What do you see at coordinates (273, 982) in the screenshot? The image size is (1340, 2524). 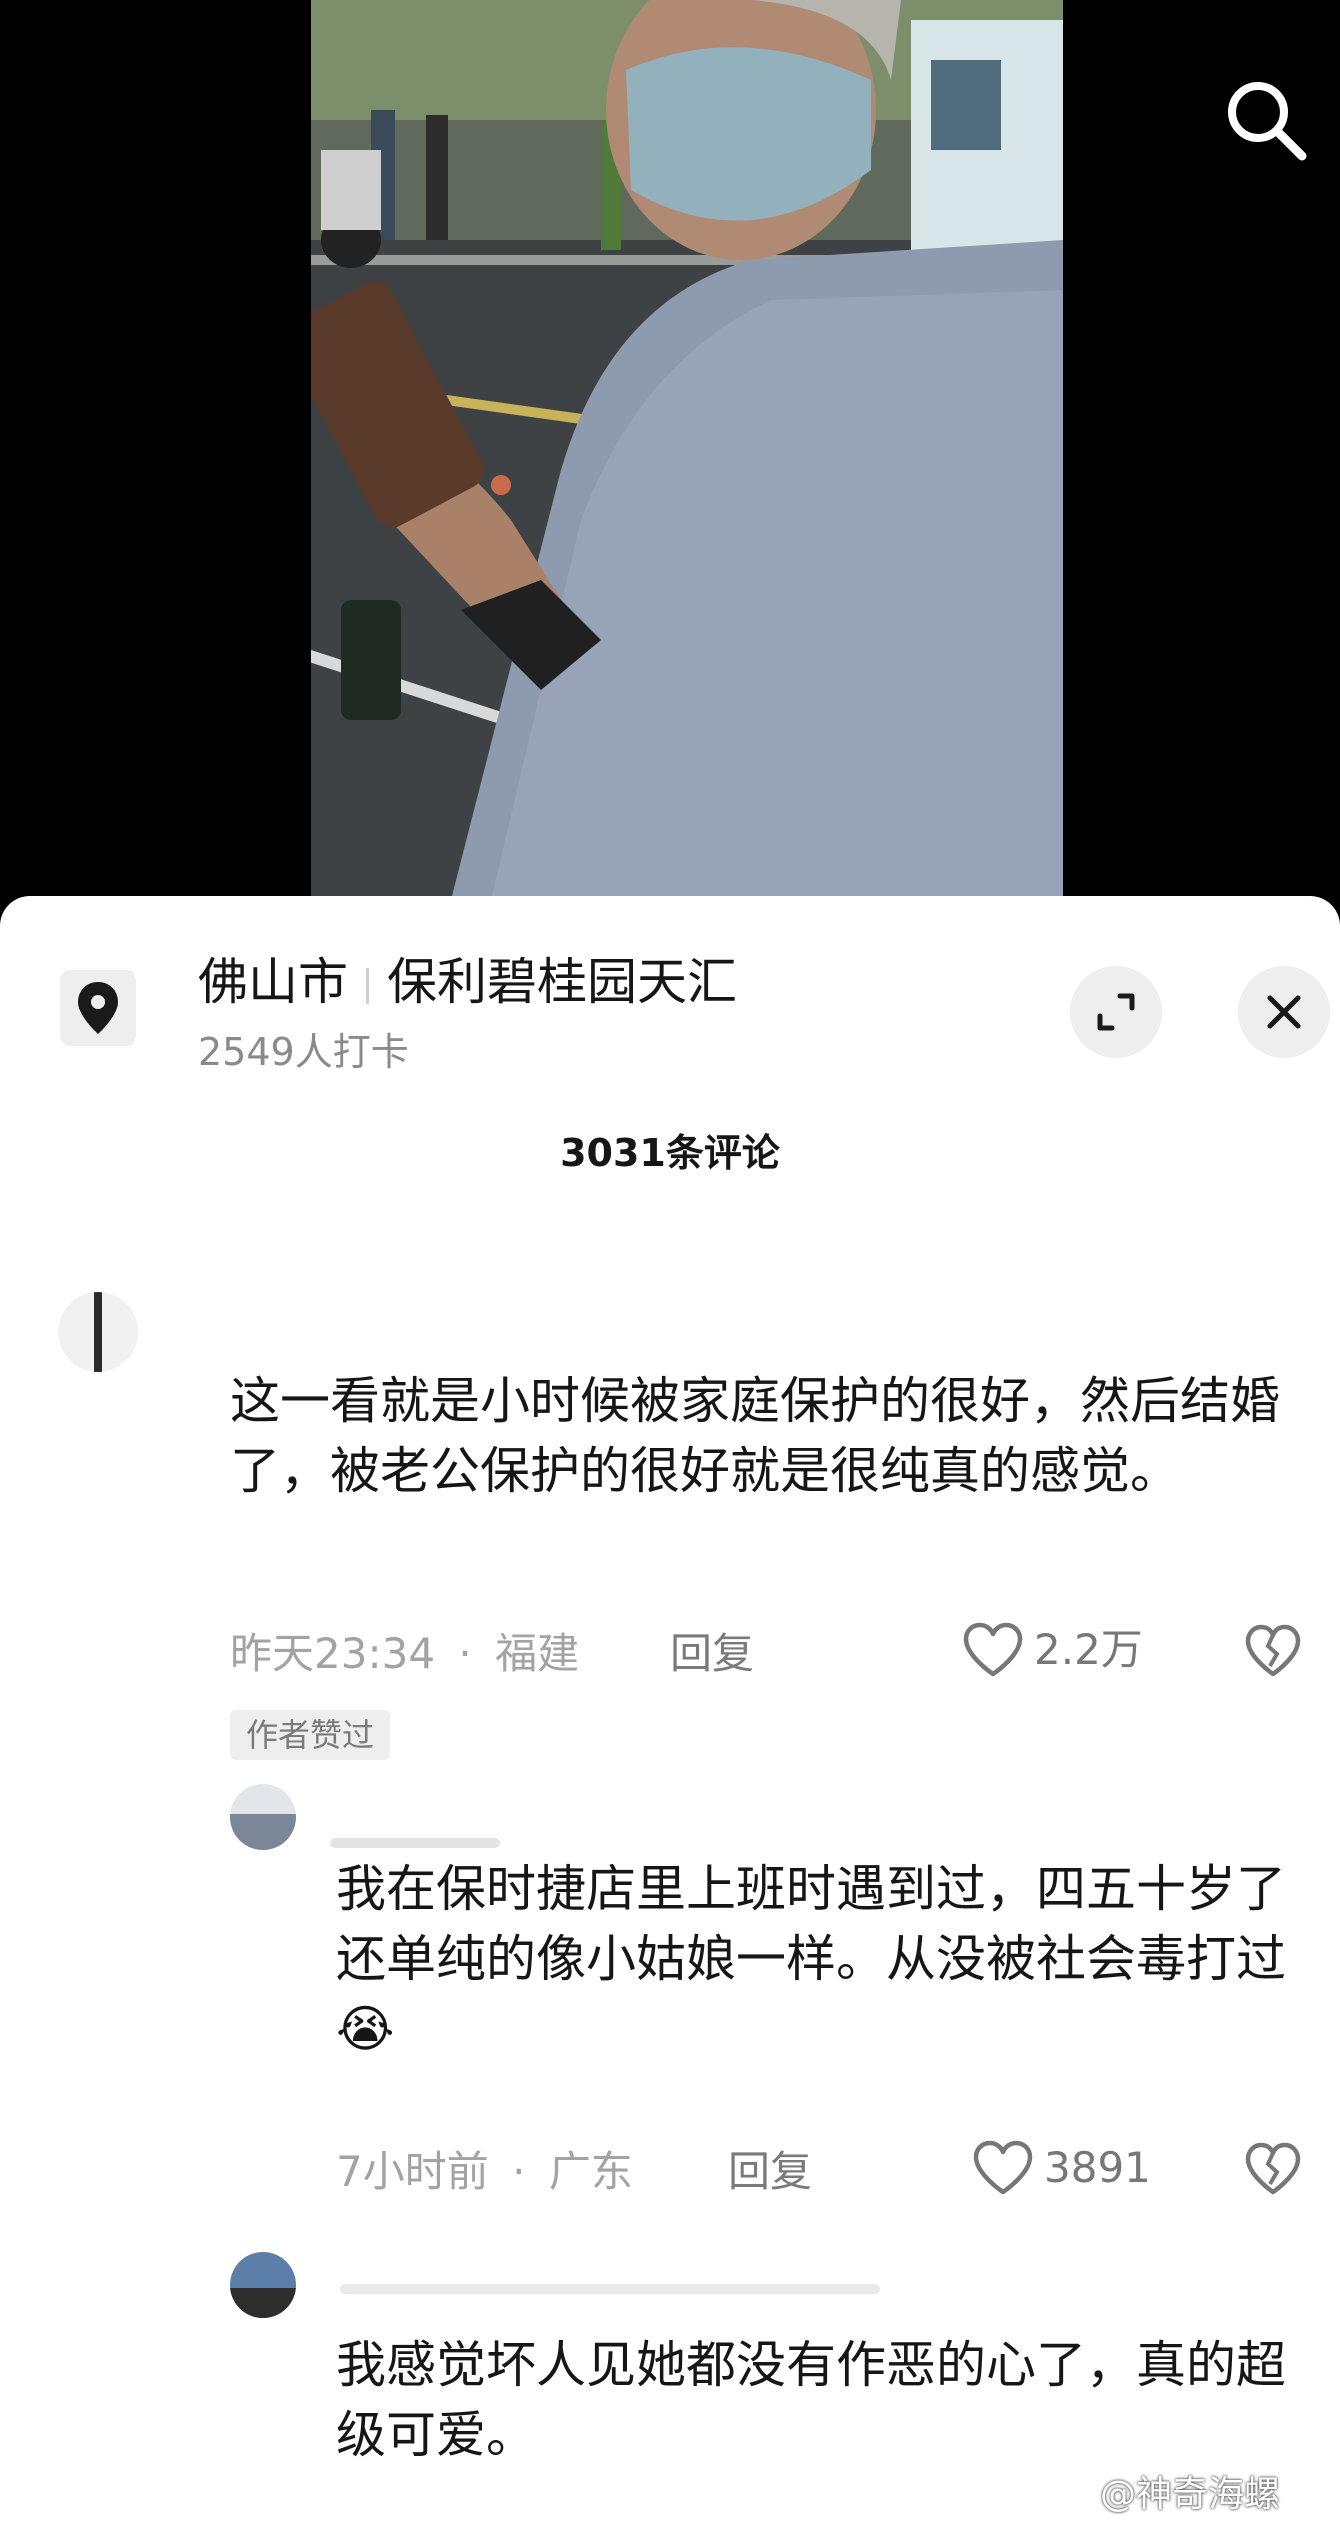 I see `location-city: 佛山市` at bounding box center [273, 982].